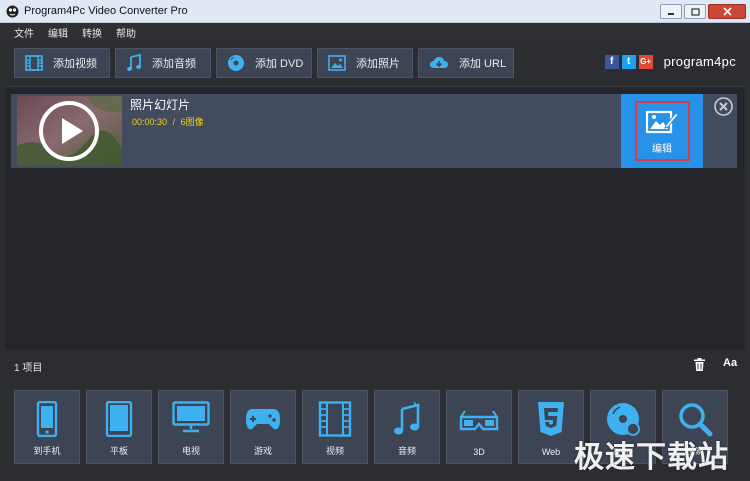  I want to click on disc-icon, so click(236, 63).